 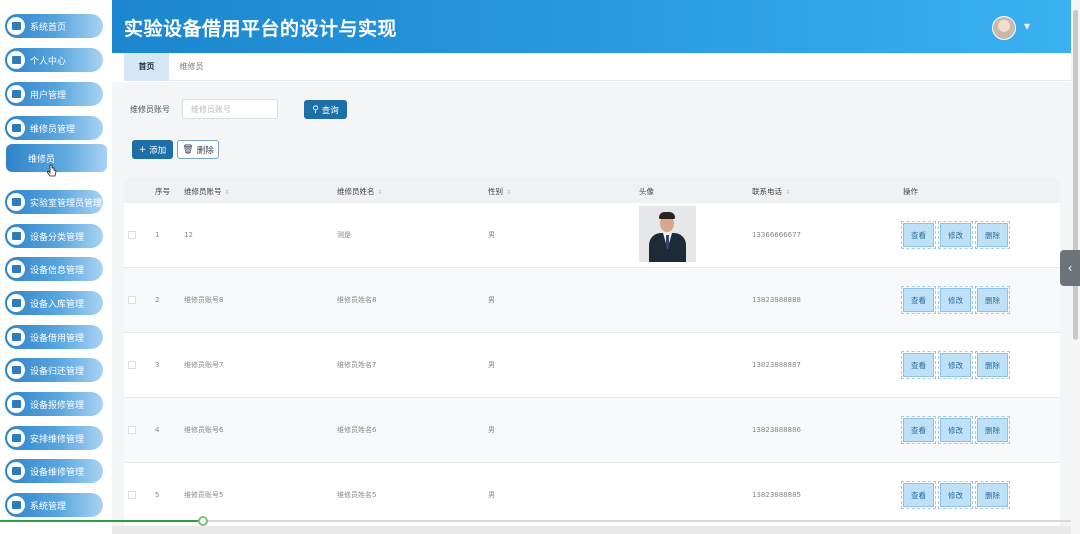 What do you see at coordinates (48, 61) in the screenshot?
I see `sidebar-item-label: 个人中心` at bounding box center [48, 61].